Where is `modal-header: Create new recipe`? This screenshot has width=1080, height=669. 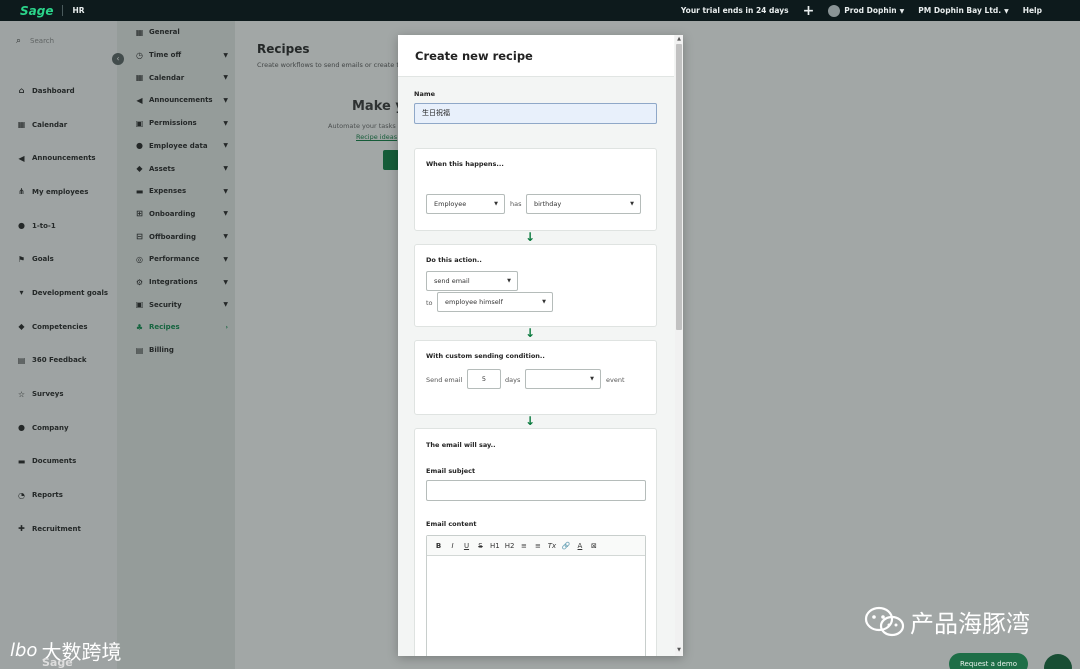 modal-header: Create new recipe is located at coordinates (536, 56).